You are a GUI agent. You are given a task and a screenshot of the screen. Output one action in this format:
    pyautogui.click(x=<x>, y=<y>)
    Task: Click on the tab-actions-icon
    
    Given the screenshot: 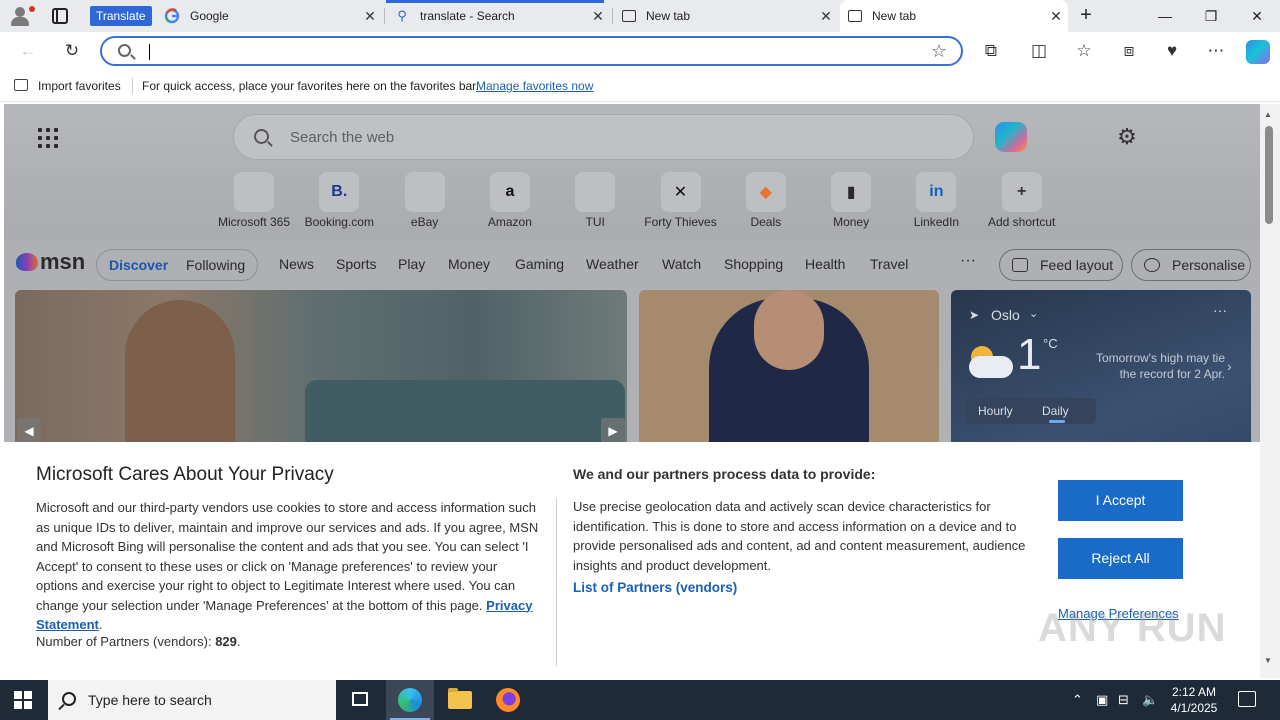 What is the action you would take?
    pyautogui.click(x=60, y=16)
    